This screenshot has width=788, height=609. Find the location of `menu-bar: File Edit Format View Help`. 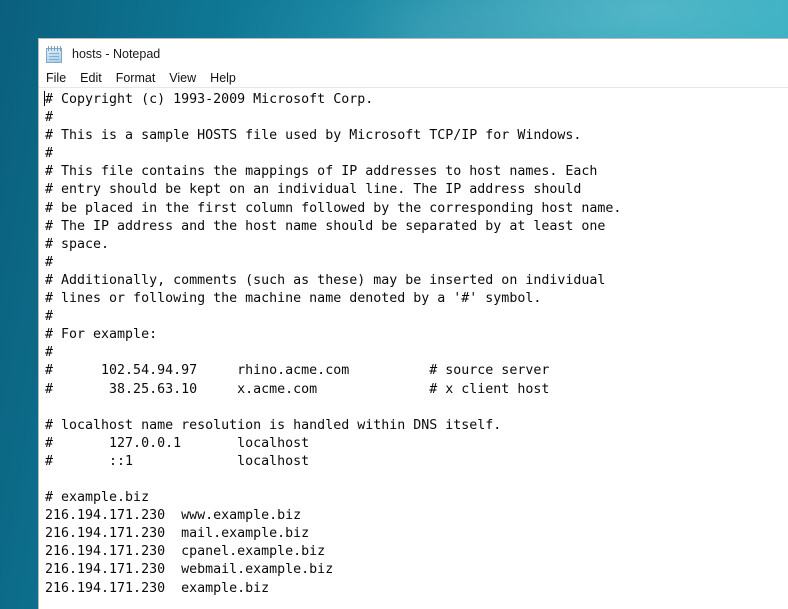

menu-bar: File Edit Format View Help is located at coordinates (413, 78).